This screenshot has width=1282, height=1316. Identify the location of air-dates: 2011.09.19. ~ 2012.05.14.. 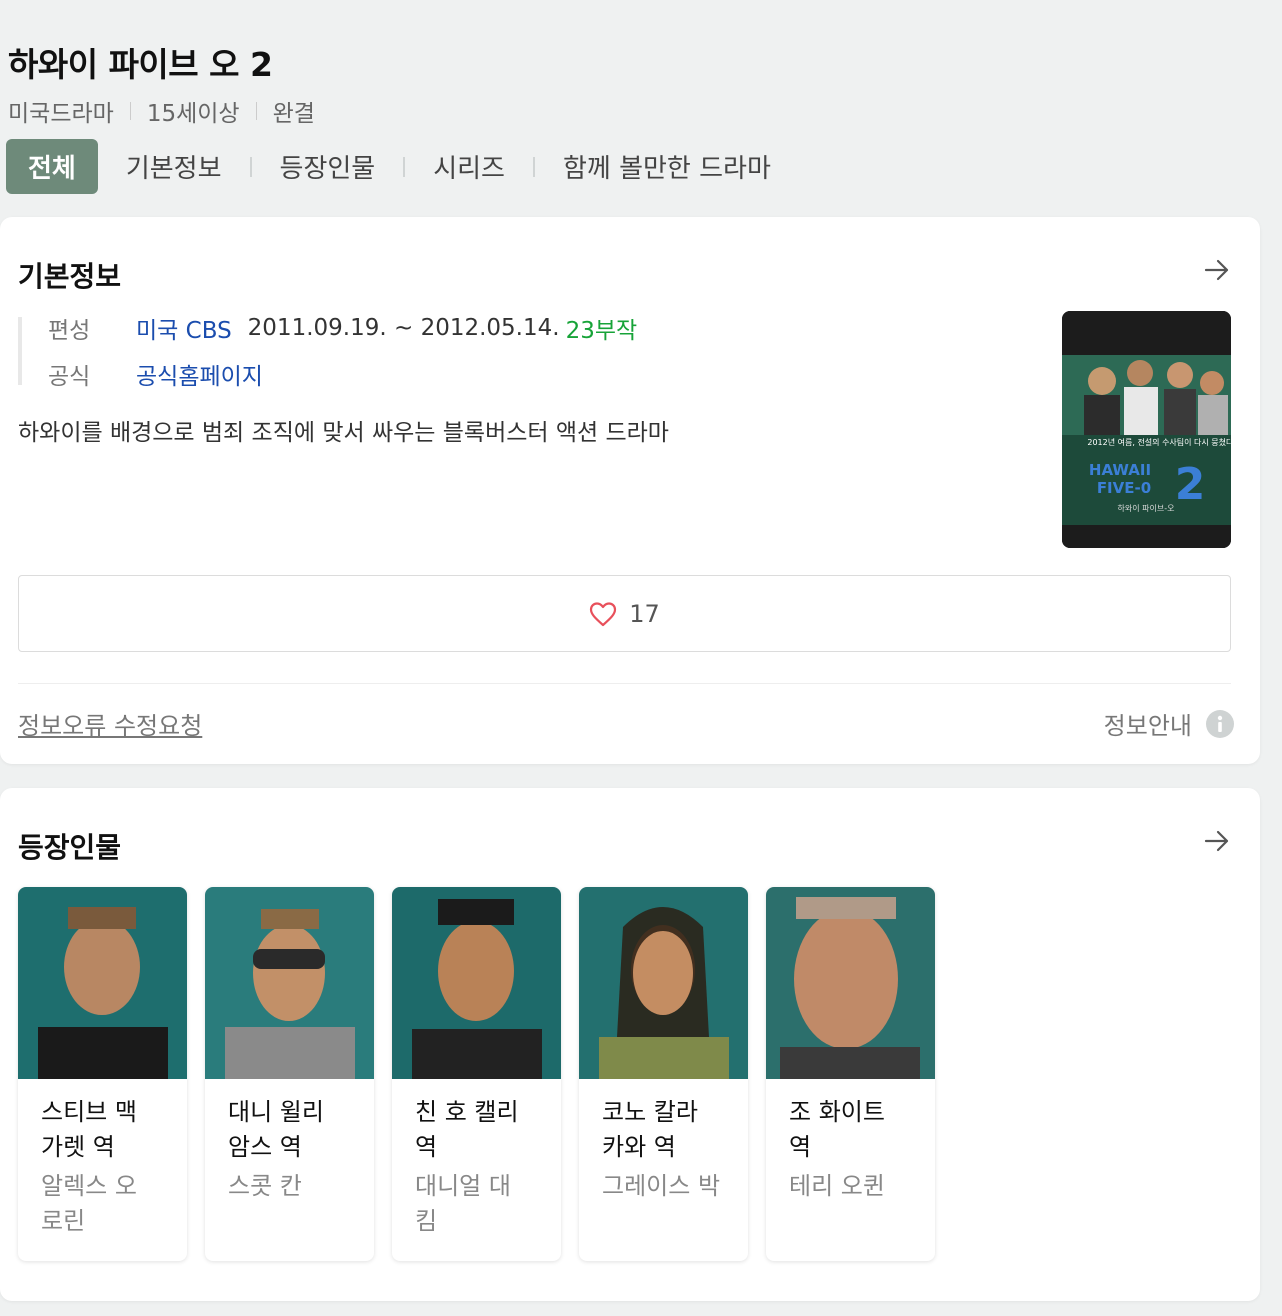
(403, 328).